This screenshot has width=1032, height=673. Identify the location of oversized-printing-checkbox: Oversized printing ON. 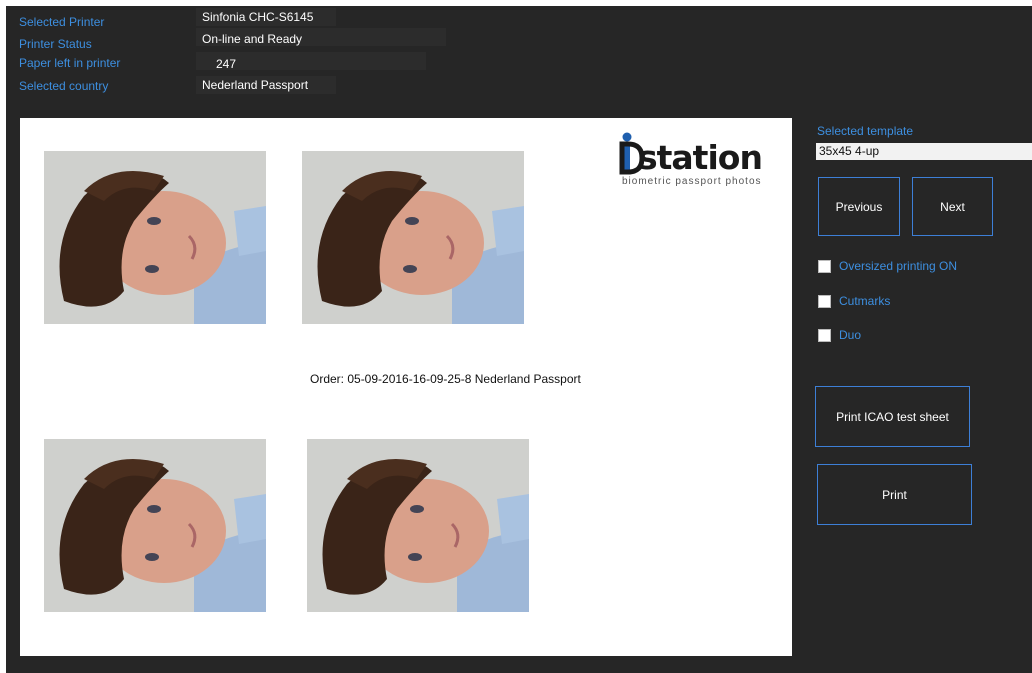
(887, 266).